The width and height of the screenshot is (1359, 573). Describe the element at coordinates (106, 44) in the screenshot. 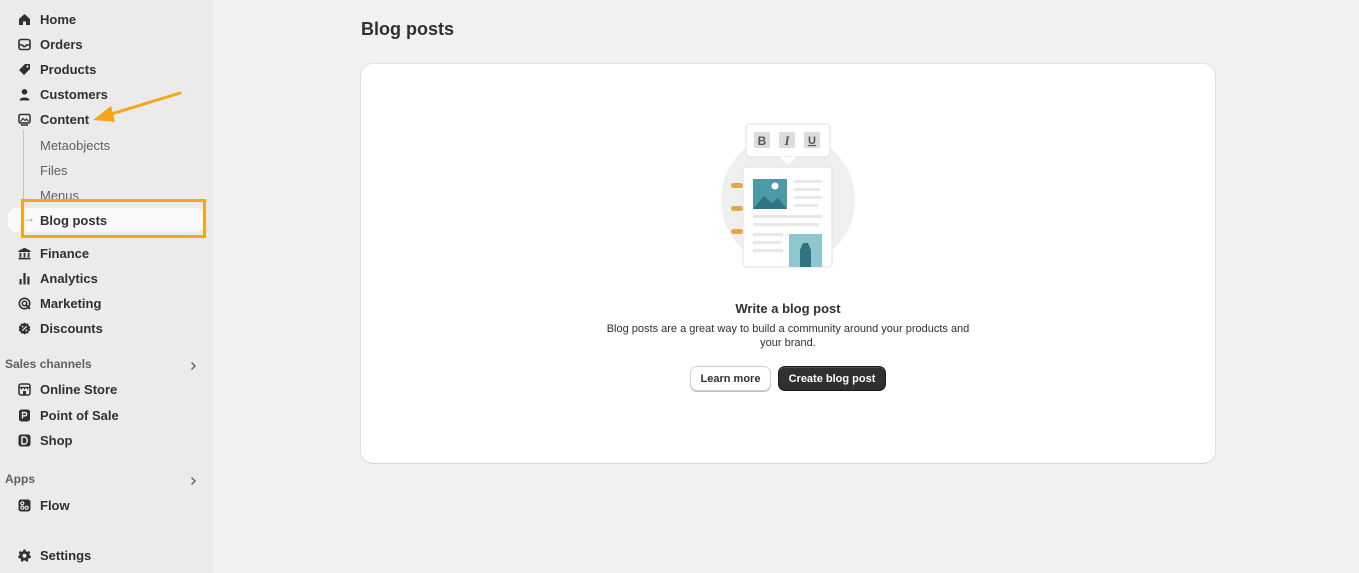

I see `nav-orders: Orders` at that location.